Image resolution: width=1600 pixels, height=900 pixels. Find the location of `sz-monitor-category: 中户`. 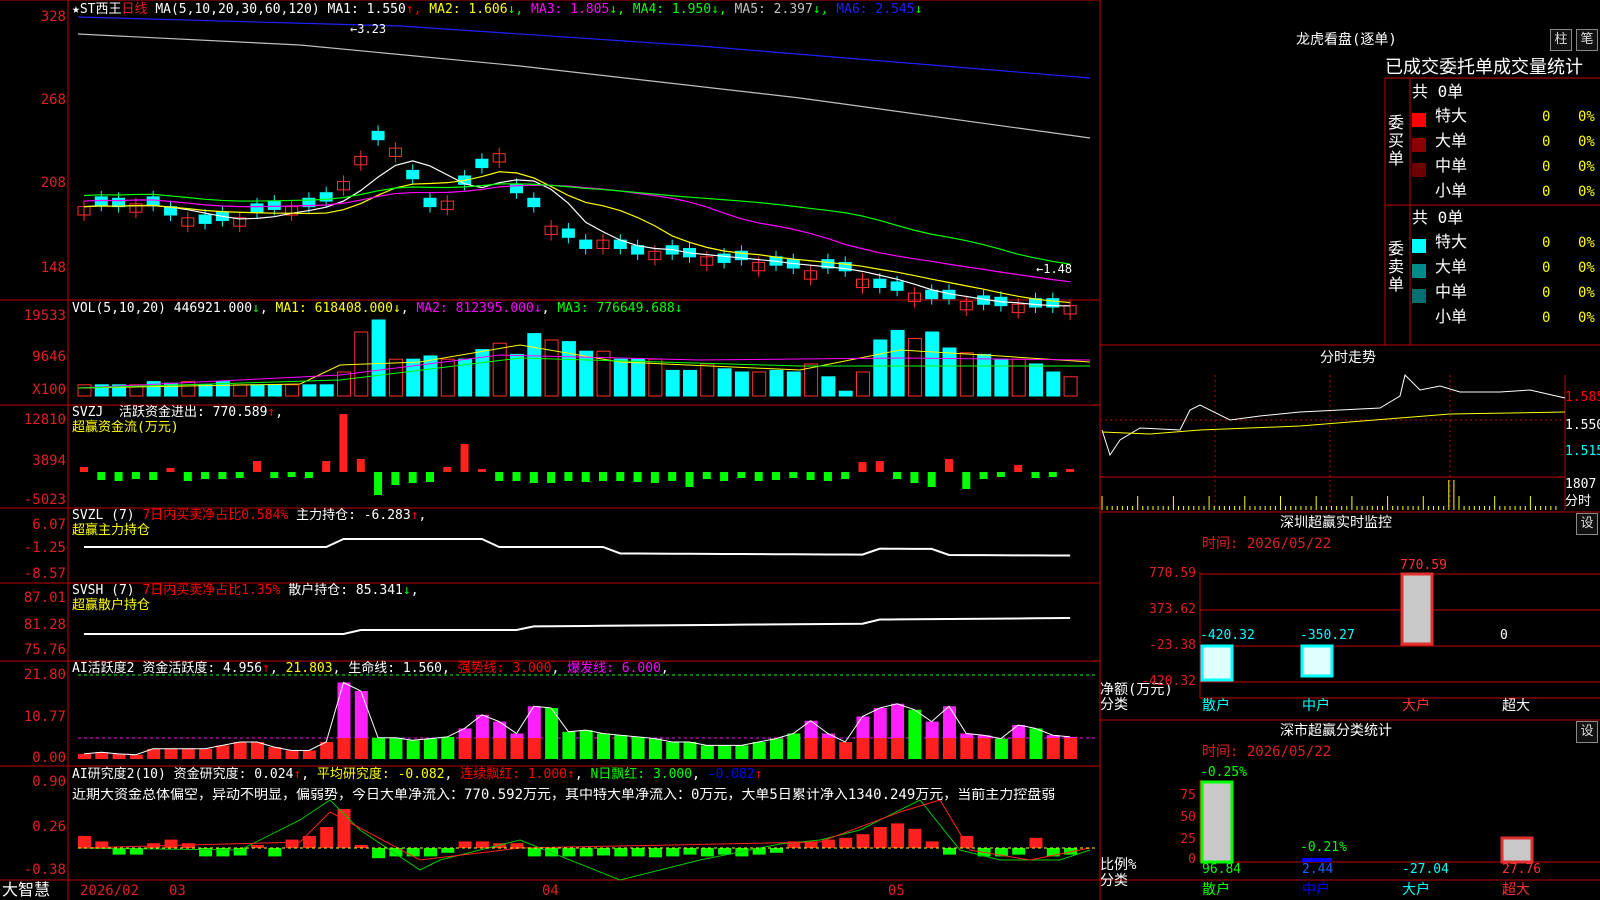

sz-monitor-category: 中户 is located at coordinates (1316, 706).